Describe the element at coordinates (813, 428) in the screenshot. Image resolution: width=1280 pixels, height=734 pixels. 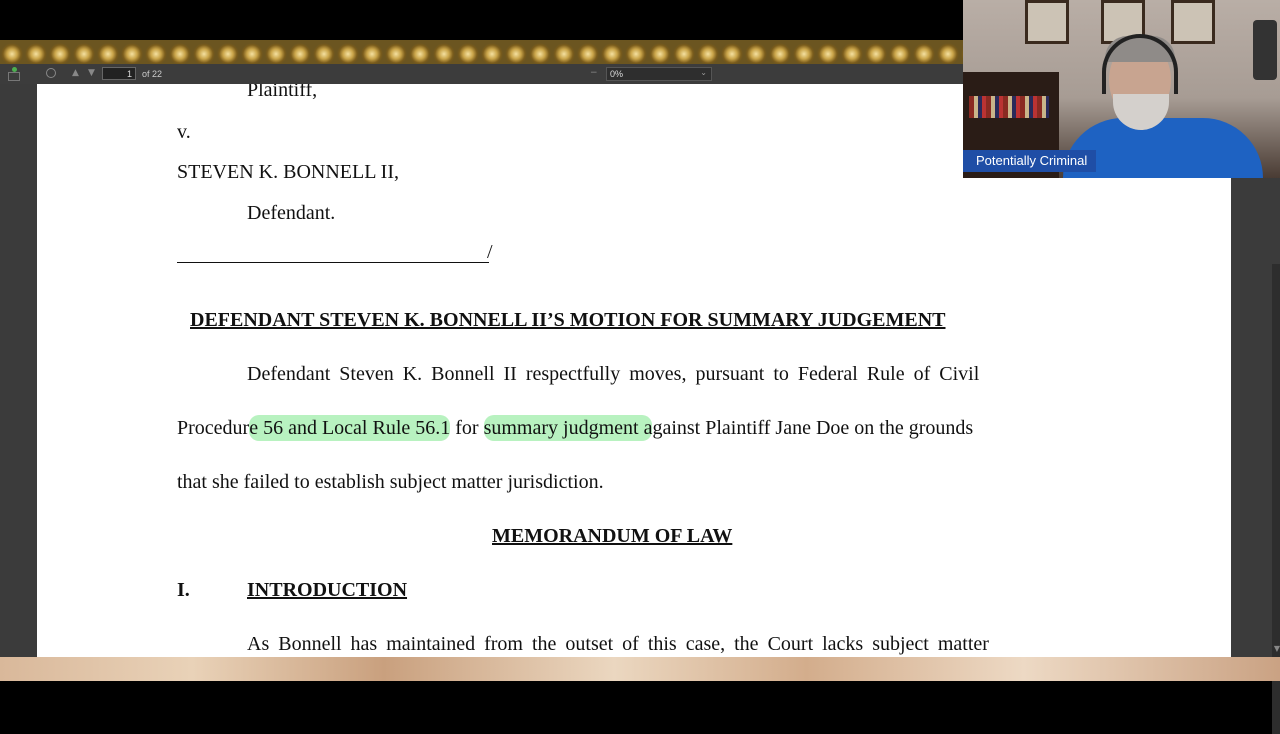
I see `text-run: gainst Plaintiff Jane Doe on the grounds` at that location.